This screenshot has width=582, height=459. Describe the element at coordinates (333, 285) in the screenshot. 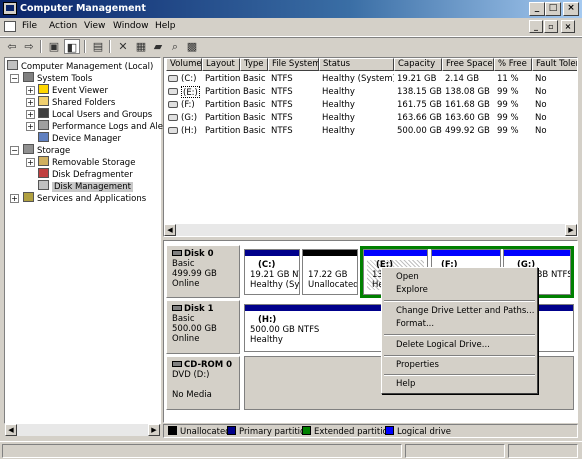

I see `partition-status: Unallocated` at that location.